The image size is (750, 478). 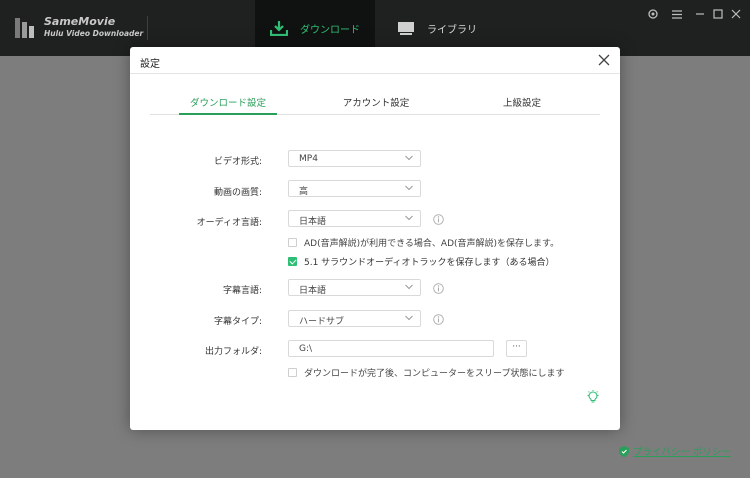 I want to click on output-folder-value: G:\, so click(x=306, y=349).